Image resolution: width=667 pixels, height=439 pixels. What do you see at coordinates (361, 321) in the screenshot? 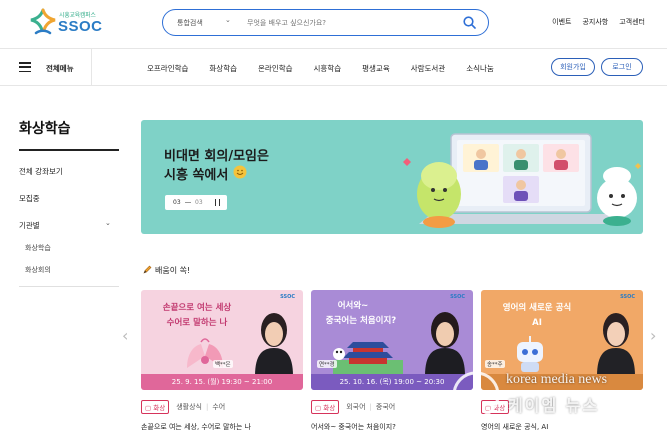
I see `thumb-line-2: 중국어는 처음이지?` at bounding box center [361, 321].